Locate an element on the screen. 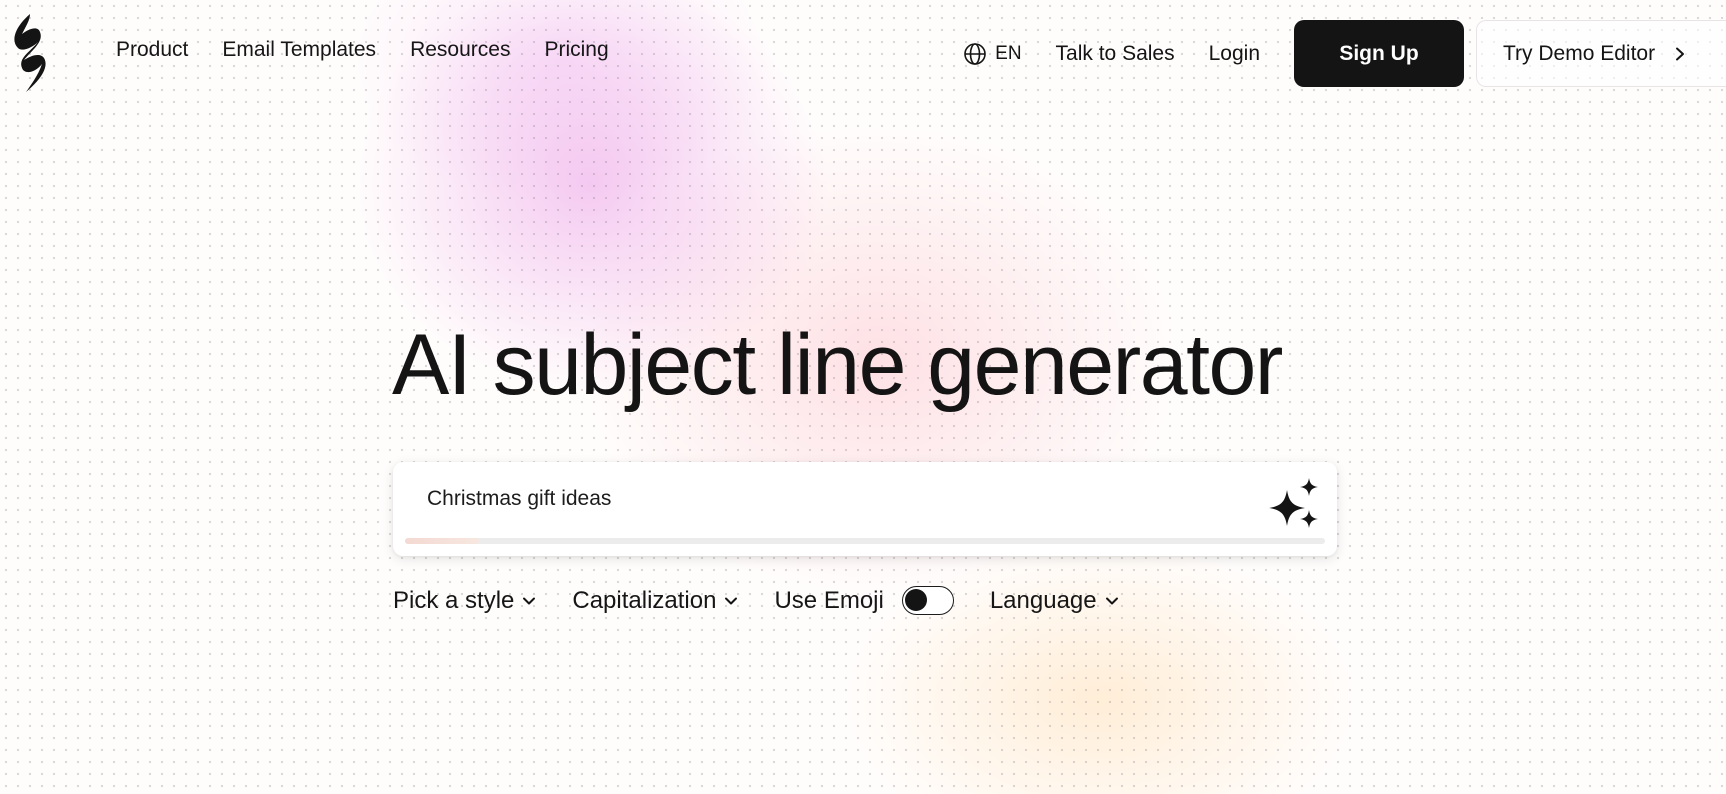 This screenshot has width=1726, height=794. globe-icon is located at coordinates (975, 53).